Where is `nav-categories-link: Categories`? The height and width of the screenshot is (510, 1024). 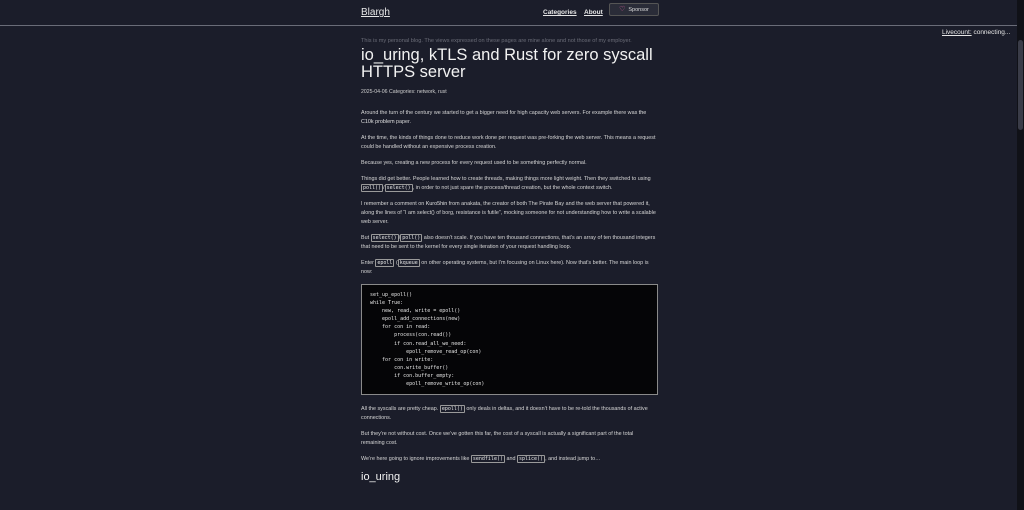 nav-categories-link: Categories is located at coordinates (560, 12).